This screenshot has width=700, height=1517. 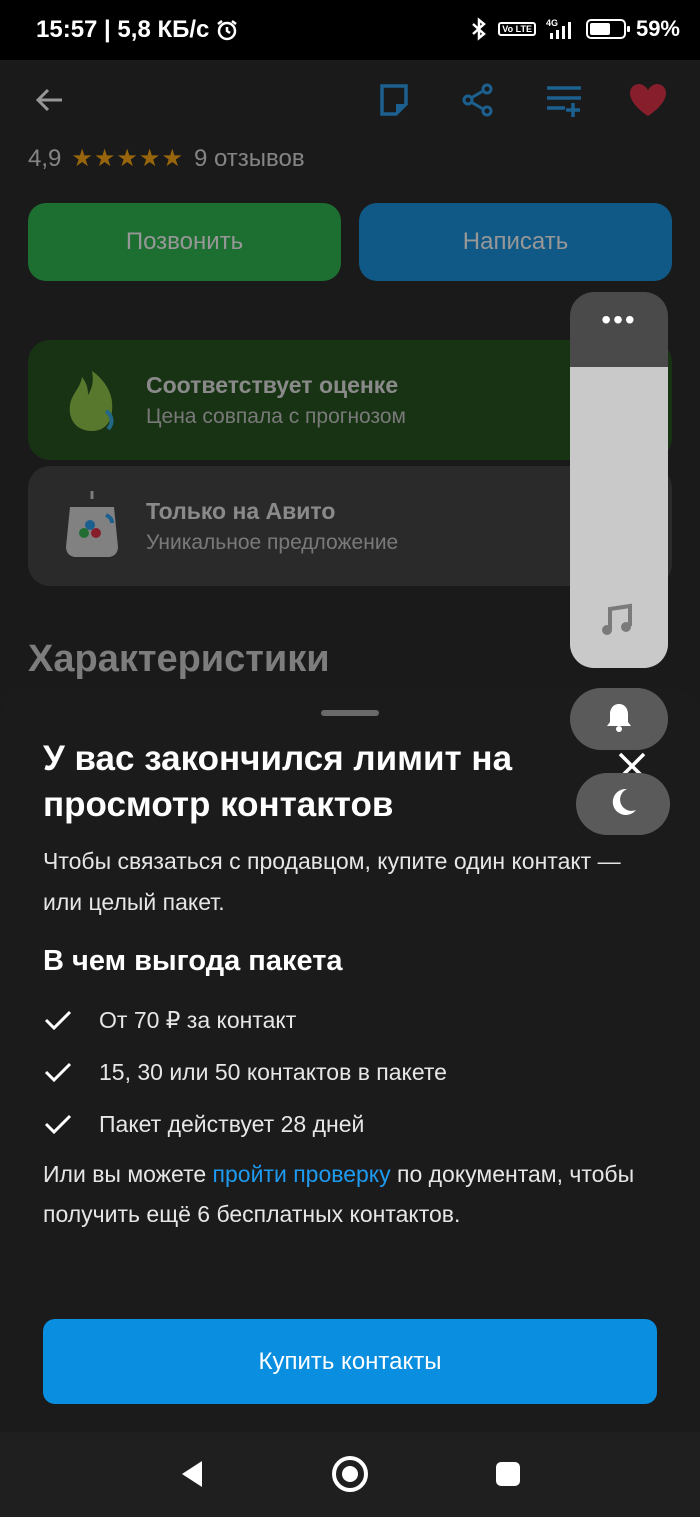 I want to click on bell-icon, so click(x=619, y=719).